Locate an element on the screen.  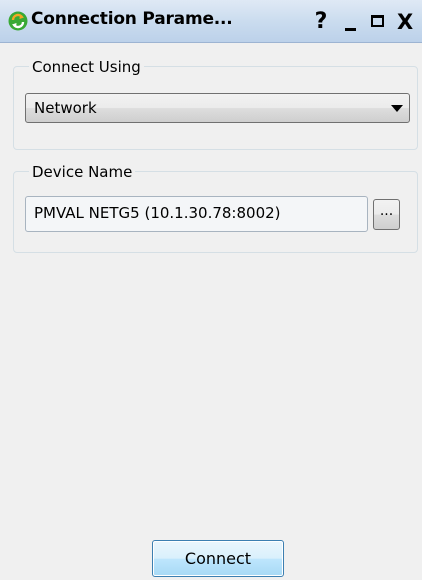
maximize-icon is located at coordinates (377, 21).